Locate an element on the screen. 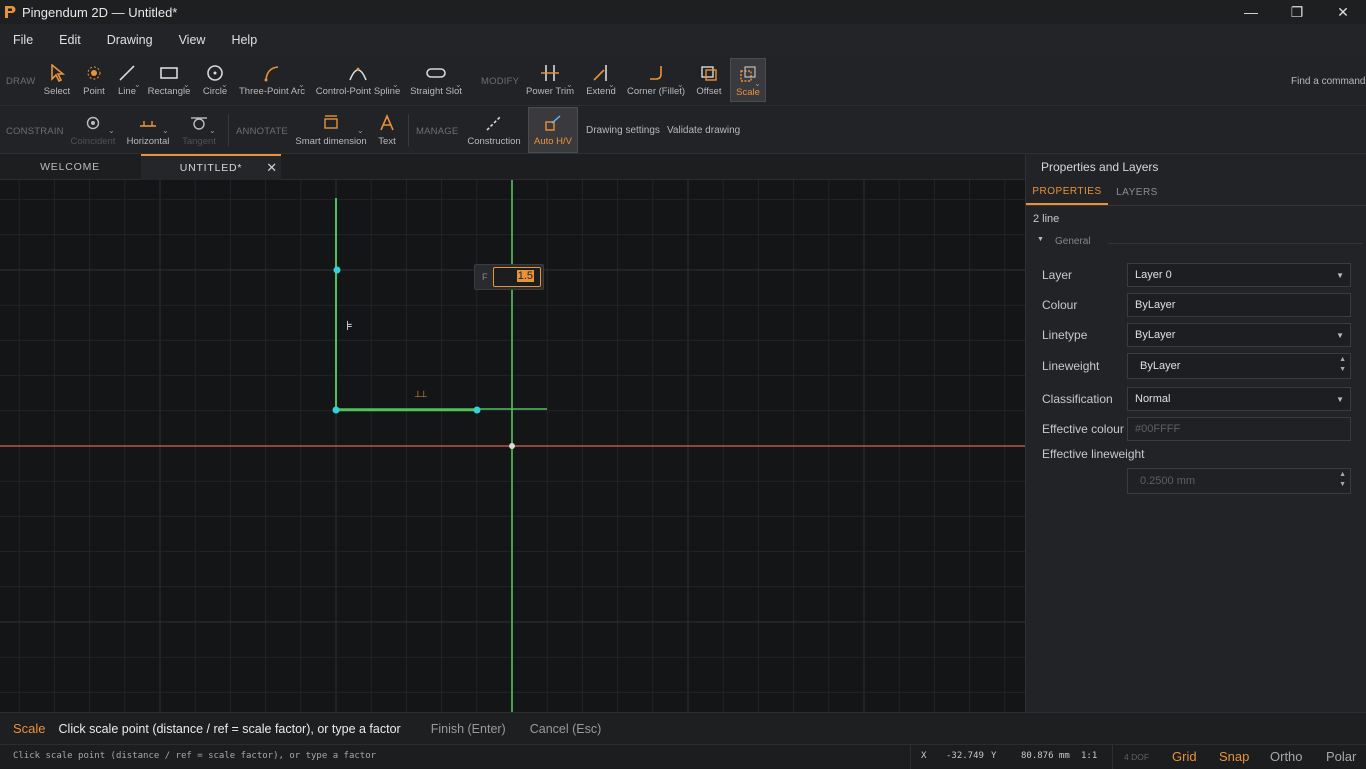  point-icon is located at coordinates (94, 73).